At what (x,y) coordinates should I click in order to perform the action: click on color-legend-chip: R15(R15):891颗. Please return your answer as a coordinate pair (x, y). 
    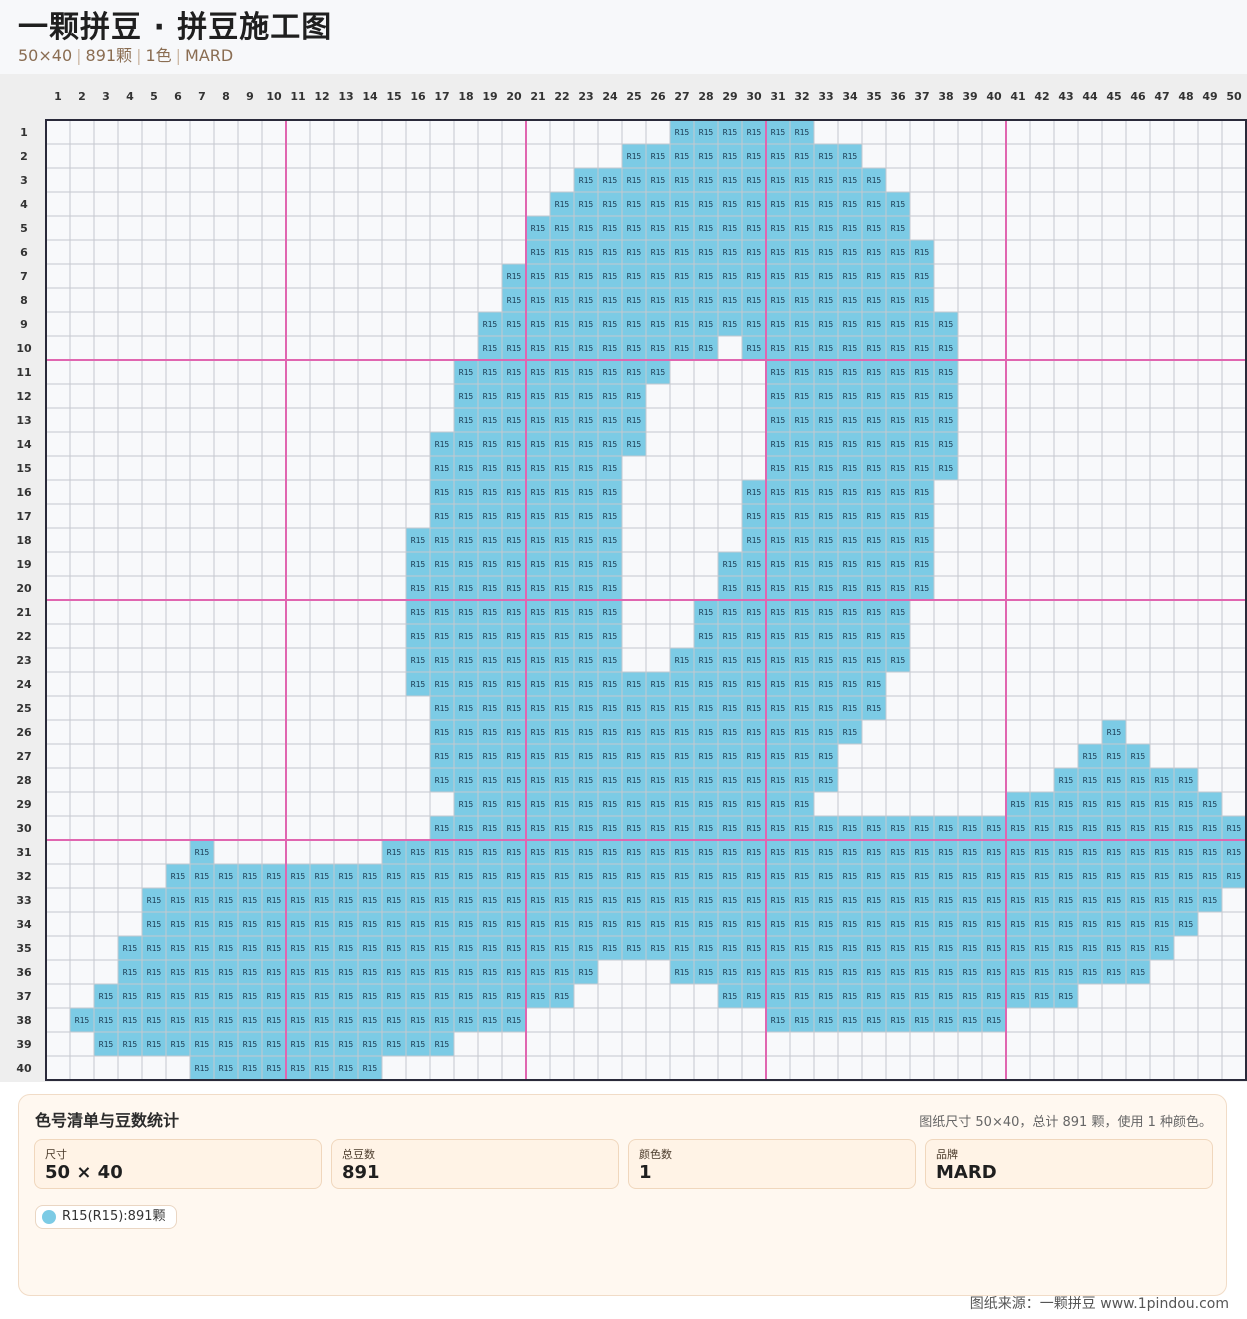
    Looking at the image, I should click on (106, 1217).